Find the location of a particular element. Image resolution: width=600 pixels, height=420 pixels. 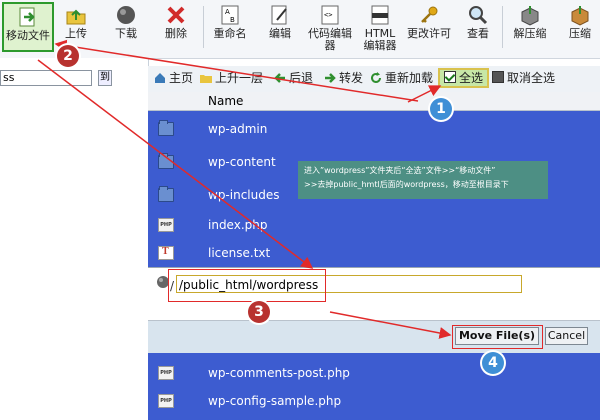

instruction-line-2: >>去掉public_hmtl后面的wordpress，移动至根目录下 is located at coordinates (406, 184).